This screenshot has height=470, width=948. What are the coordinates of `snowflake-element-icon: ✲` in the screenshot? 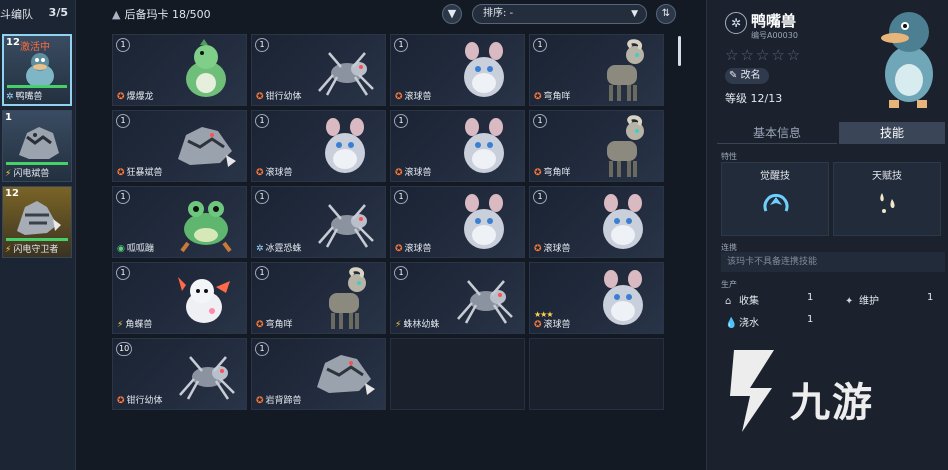 It's located at (260, 249).